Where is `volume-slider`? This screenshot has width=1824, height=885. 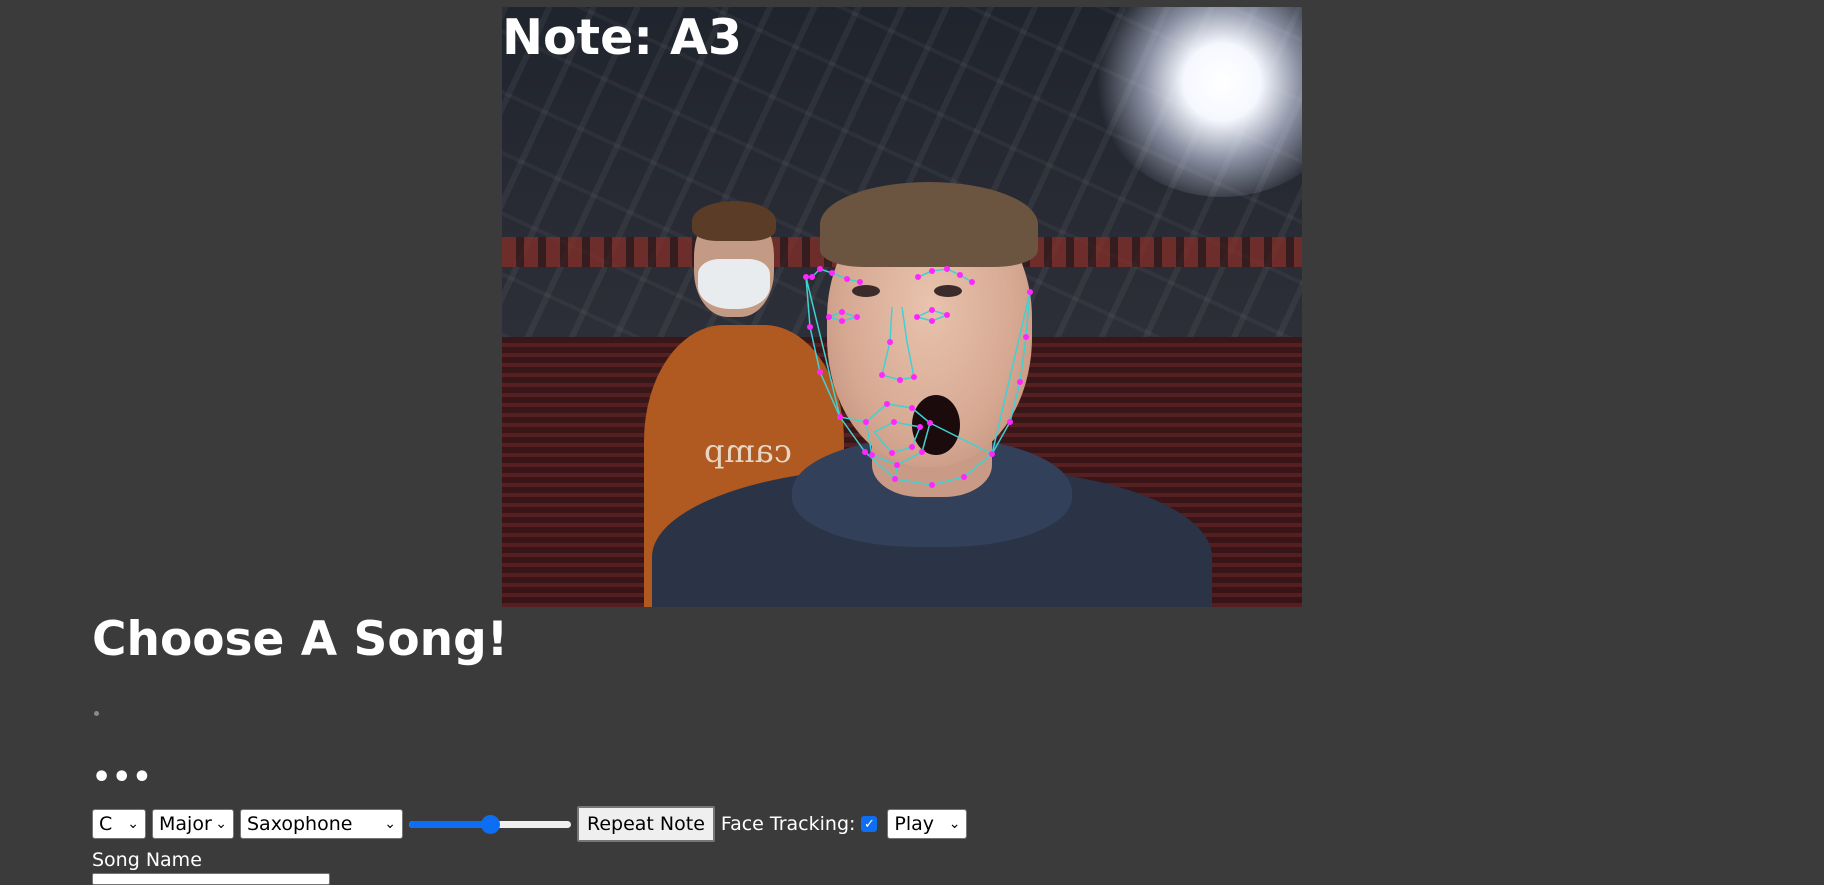
volume-slider is located at coordinates (490, 824).